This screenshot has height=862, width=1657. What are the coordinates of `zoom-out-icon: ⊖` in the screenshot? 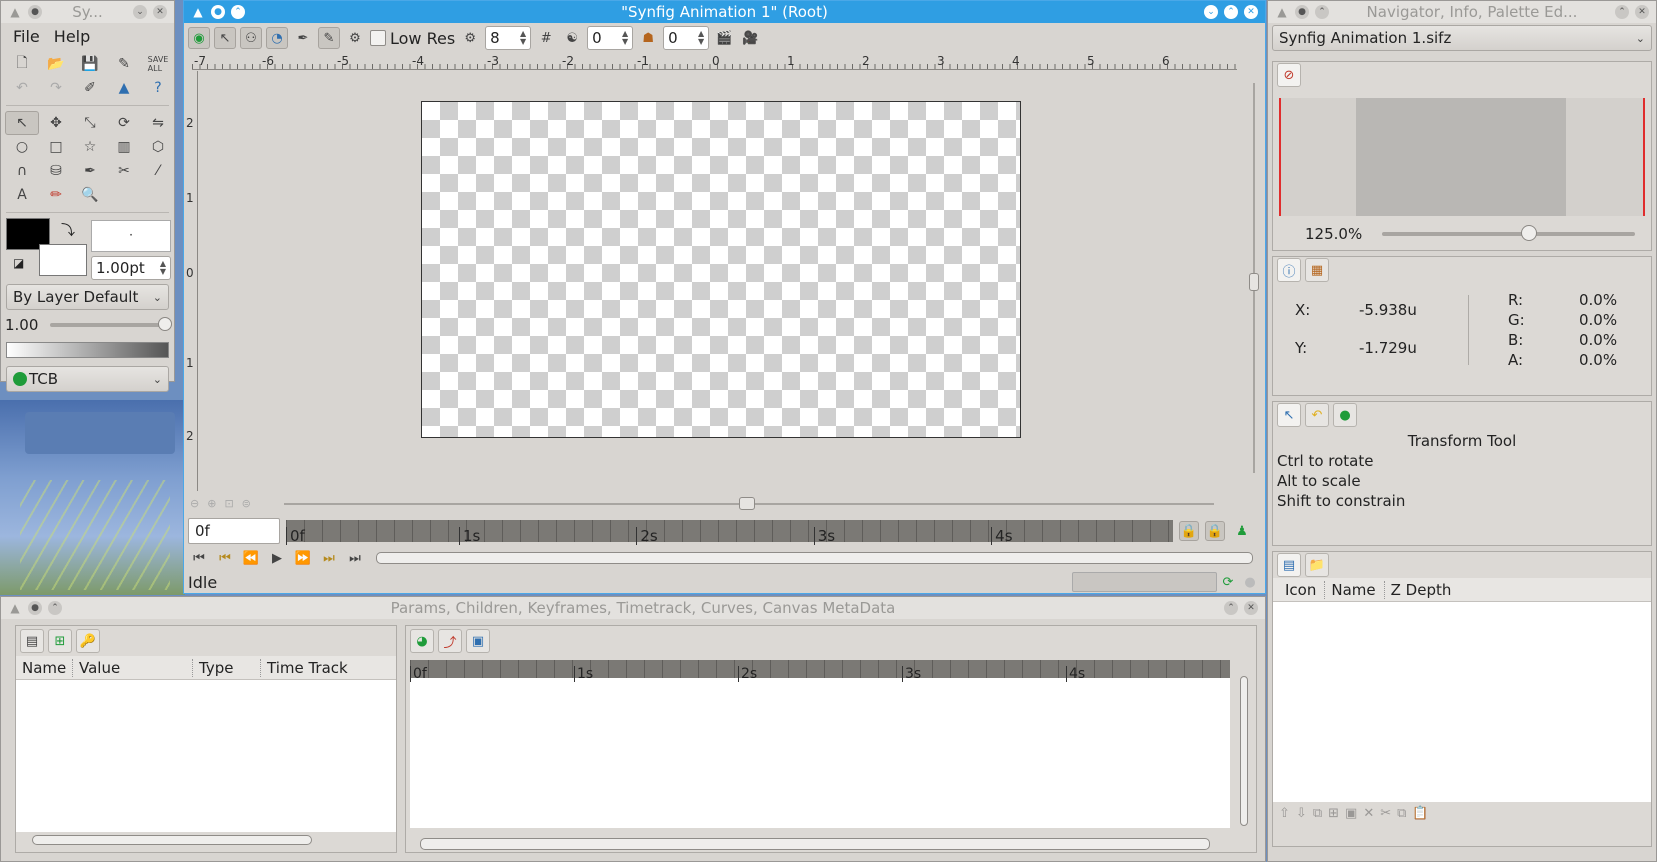 It's located at (194, 503).